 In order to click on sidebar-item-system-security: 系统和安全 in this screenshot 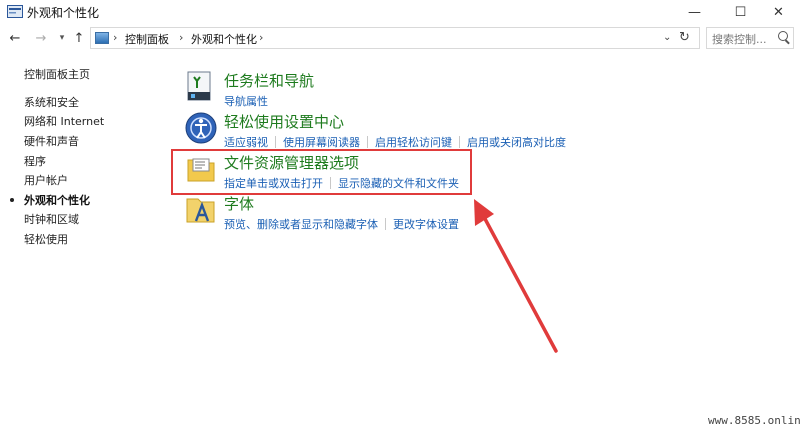, I will do `click(51, 102)`.